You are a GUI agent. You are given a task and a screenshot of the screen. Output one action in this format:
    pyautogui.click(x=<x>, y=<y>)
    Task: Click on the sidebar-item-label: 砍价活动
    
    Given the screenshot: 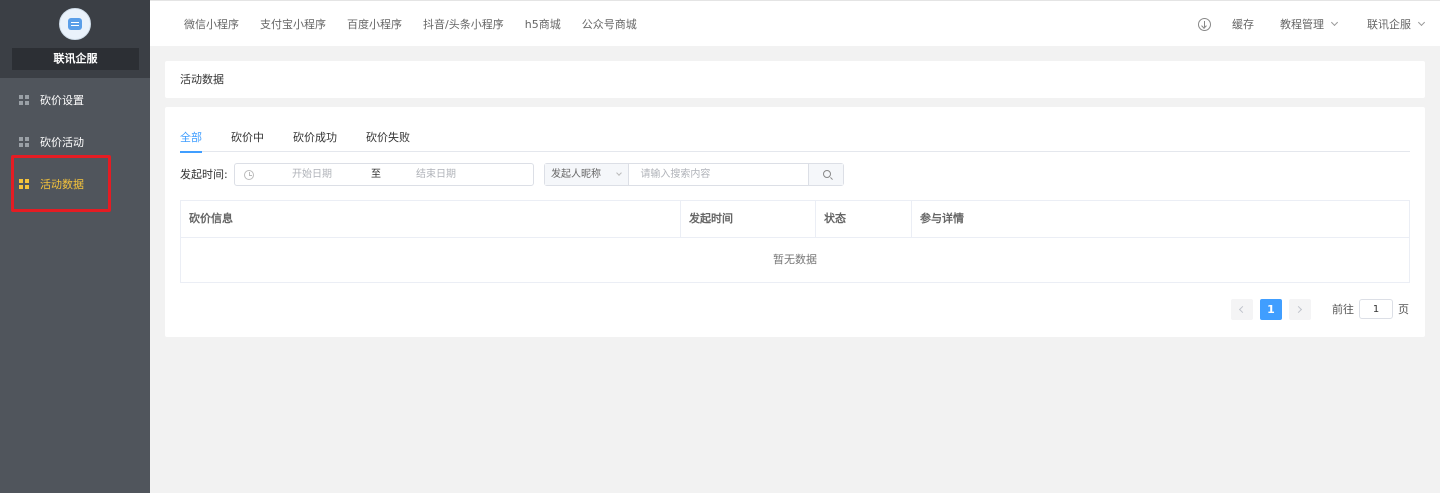 What is the action you would take?
    pyautogui.click(x=62, y=142)
    